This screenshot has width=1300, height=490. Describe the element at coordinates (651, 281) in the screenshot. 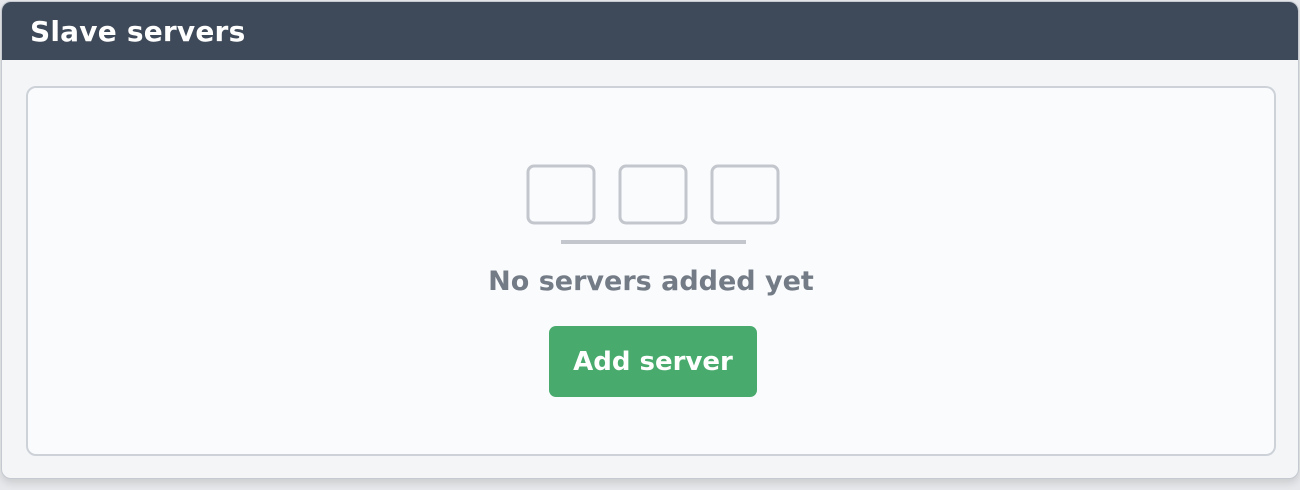

I see `empty-message: No servers added yet` at that location.